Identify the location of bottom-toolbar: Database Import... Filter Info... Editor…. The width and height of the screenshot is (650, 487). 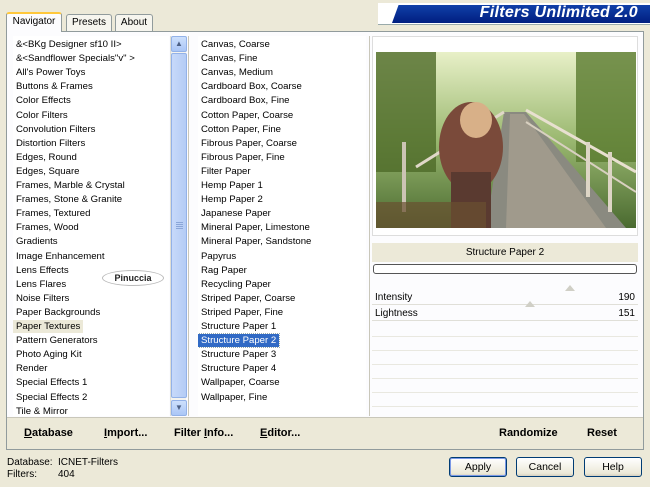
(325, 433).